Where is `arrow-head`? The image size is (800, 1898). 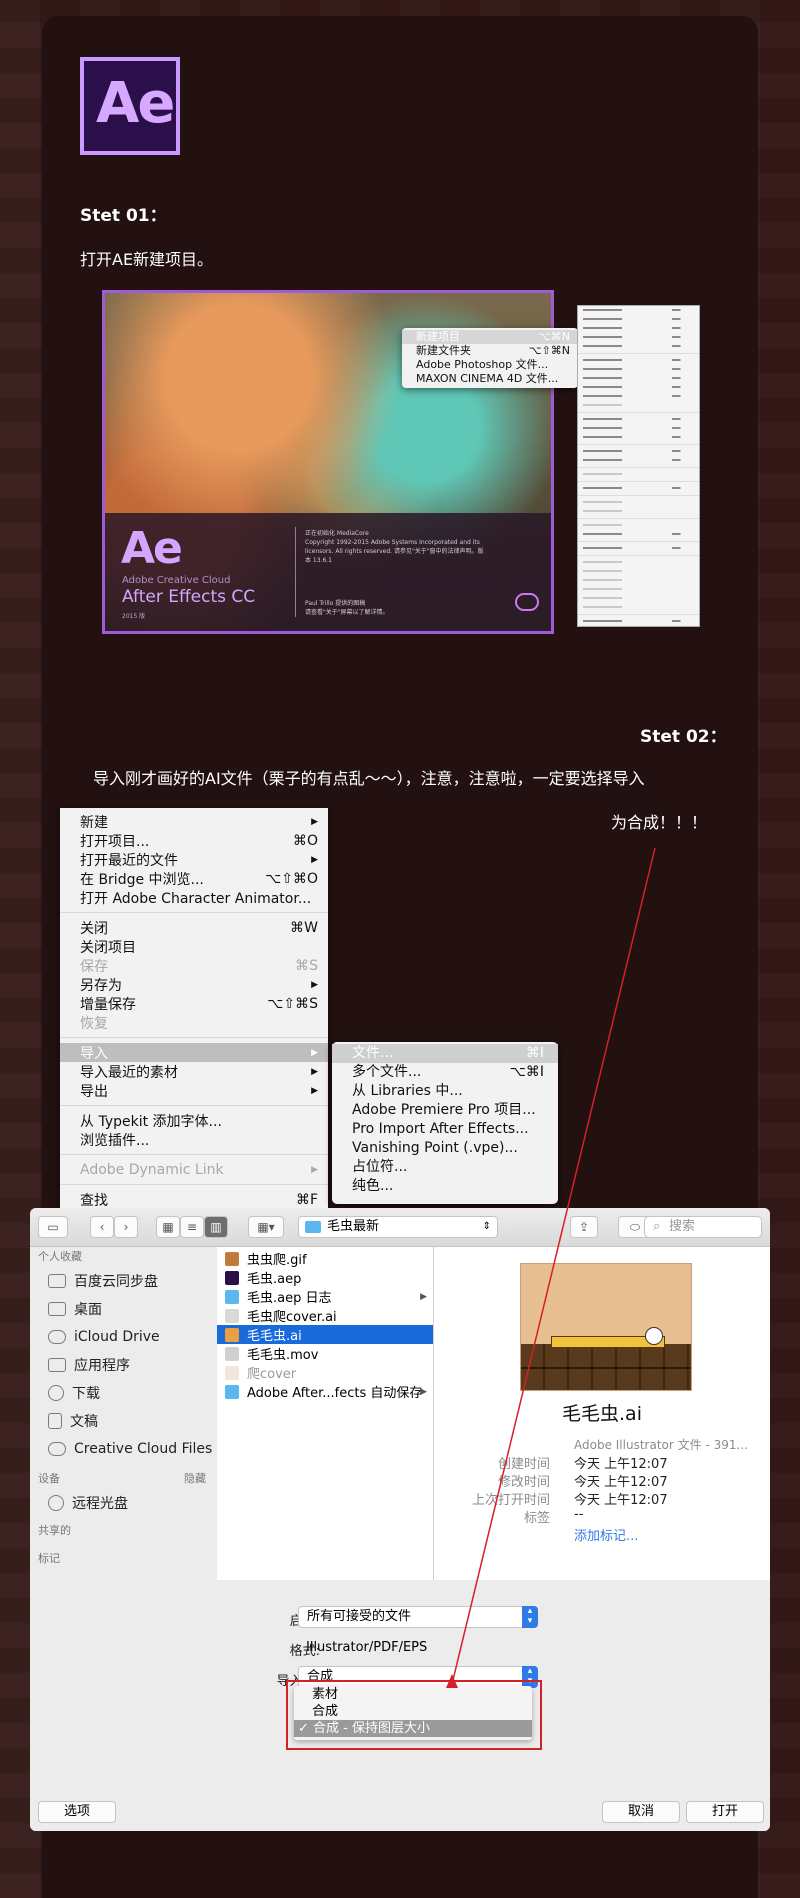
arrow-head is located at coordinates (452, 1681).